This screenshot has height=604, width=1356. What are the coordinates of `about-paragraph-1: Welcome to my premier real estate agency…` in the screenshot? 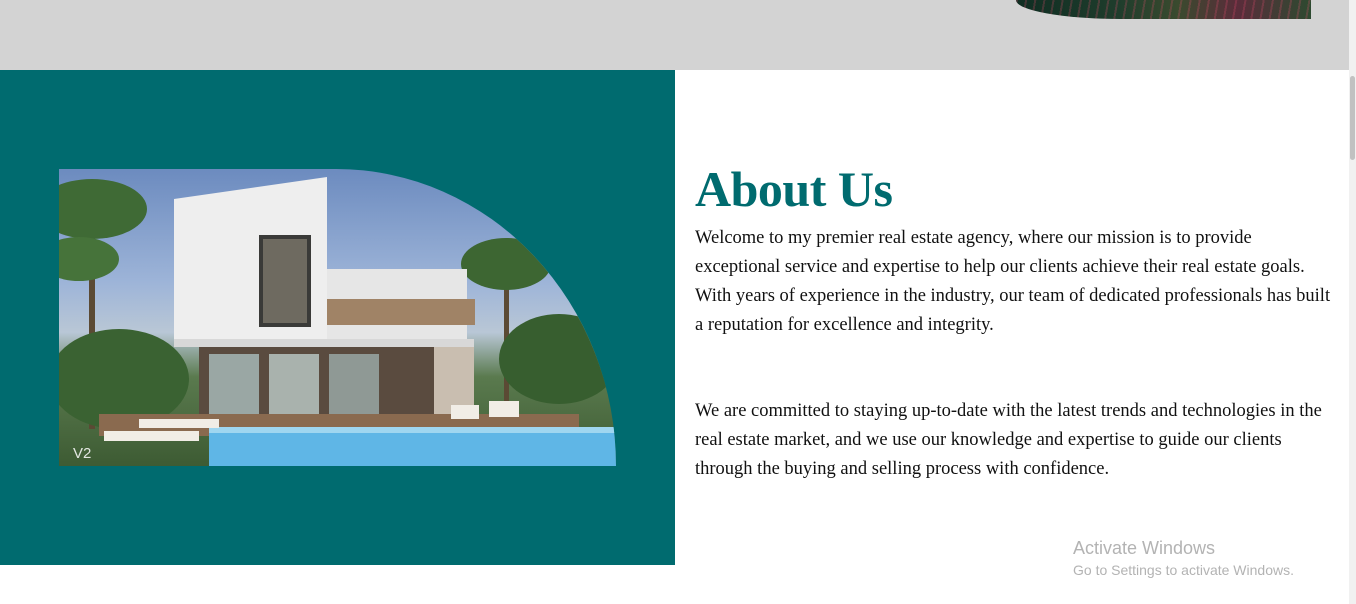 It's located at (1013, 281).